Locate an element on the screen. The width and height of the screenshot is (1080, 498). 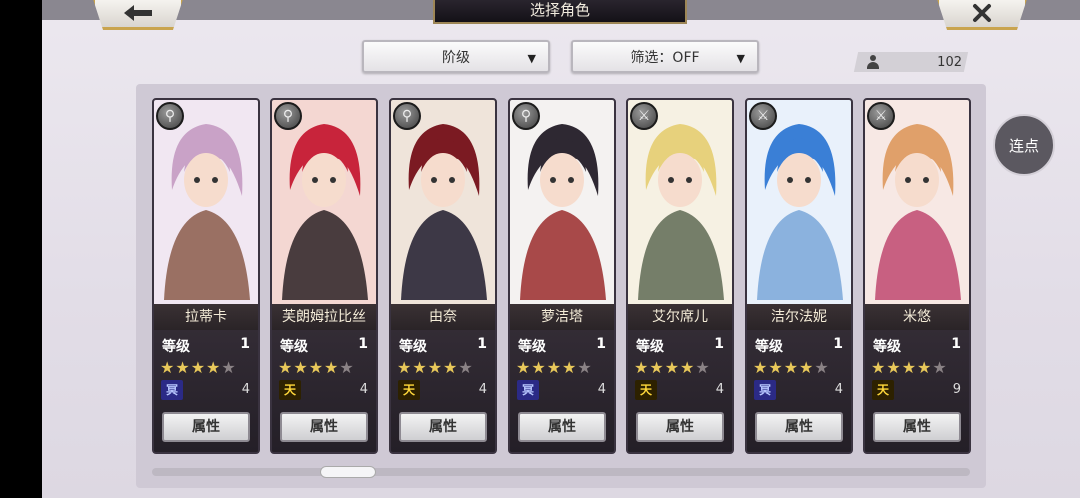
character-name: 萝洁塔 is located at coordinates (562, 317).